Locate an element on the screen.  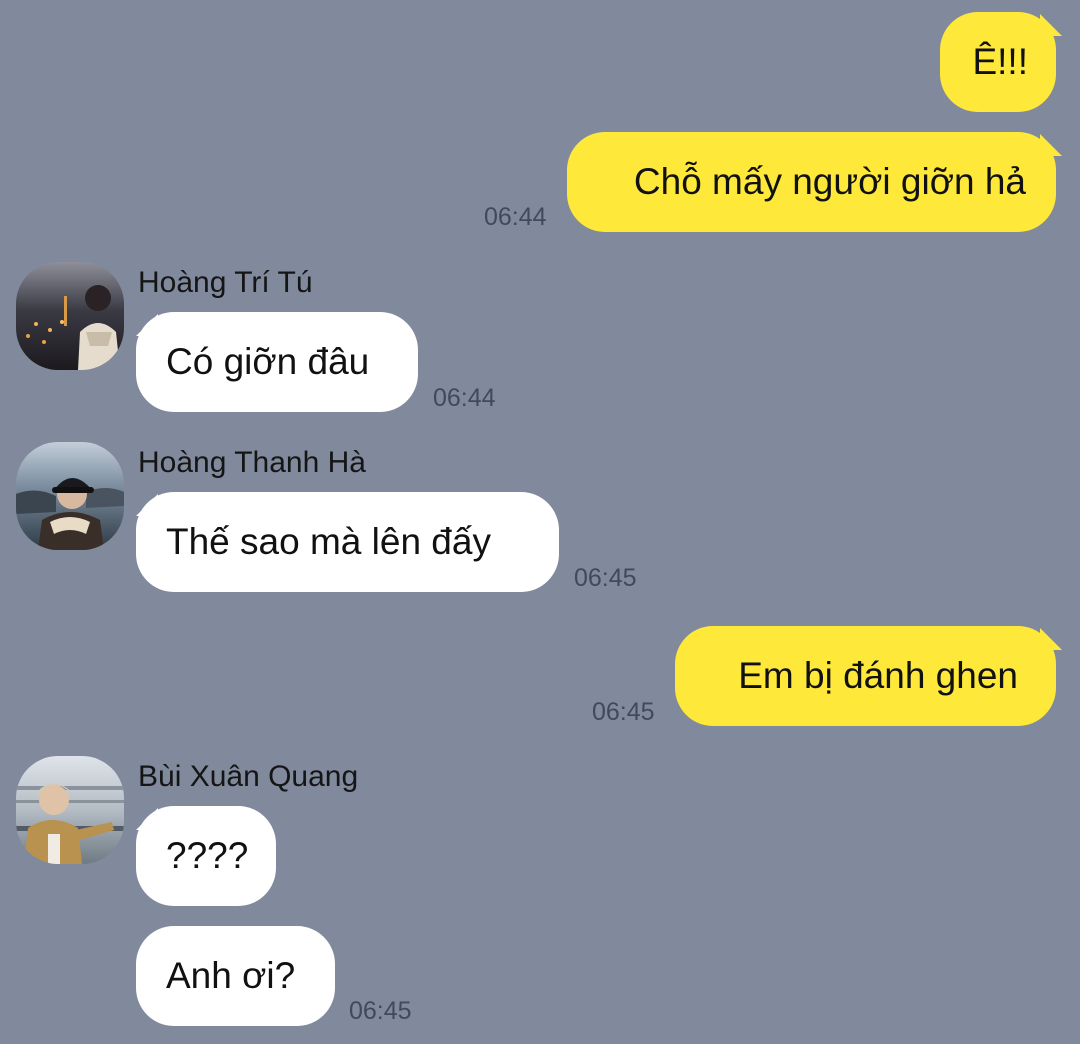
avatar-night-city-icon is located at coordinates (70, 316).